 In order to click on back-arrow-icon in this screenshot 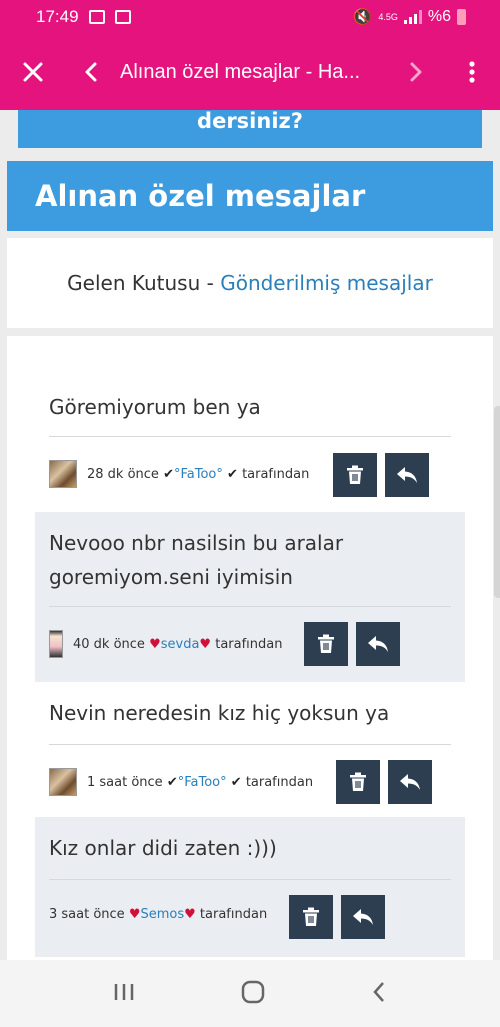, I will do `click(91, 72)`.